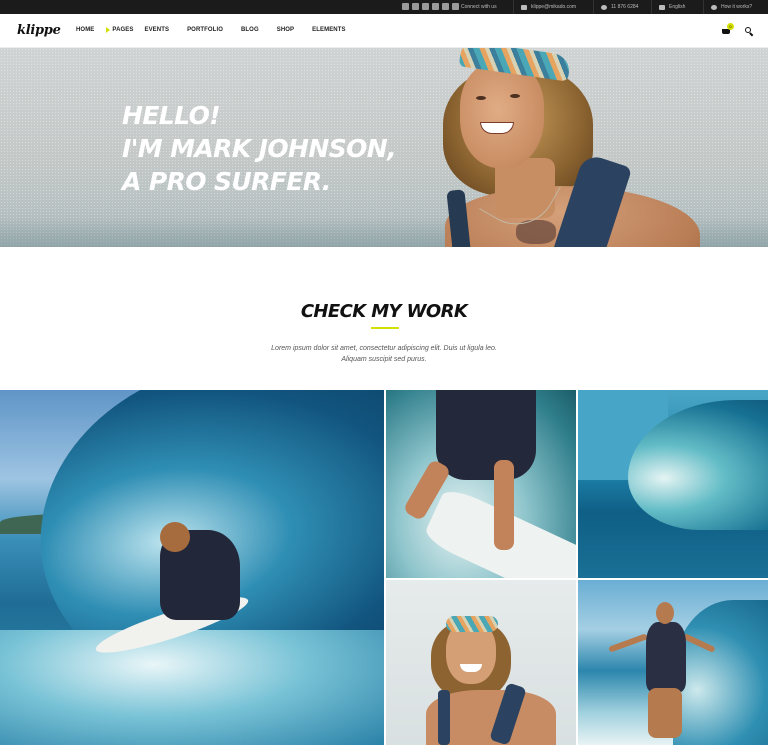  I want to click on sea-foam, so click(192, 687).